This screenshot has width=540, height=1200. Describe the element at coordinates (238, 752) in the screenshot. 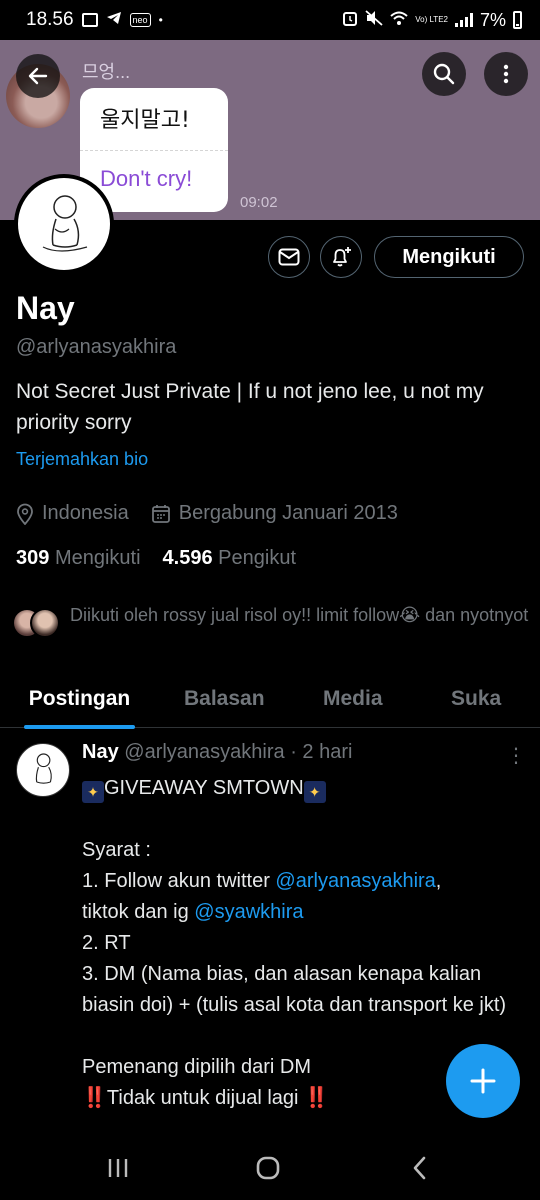

I see `post-handle-time: @arlyanasyakhira · 2 hari` at that location.